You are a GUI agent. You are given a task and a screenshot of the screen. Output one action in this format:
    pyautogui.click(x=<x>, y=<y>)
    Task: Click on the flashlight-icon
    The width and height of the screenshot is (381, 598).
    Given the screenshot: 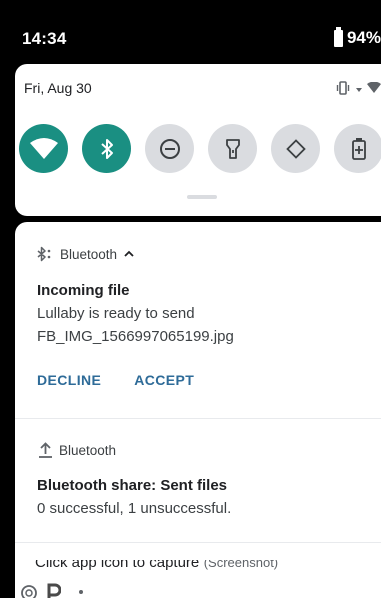 What is the action you would take?
    pyautogui.click(x=232, y=148)
    